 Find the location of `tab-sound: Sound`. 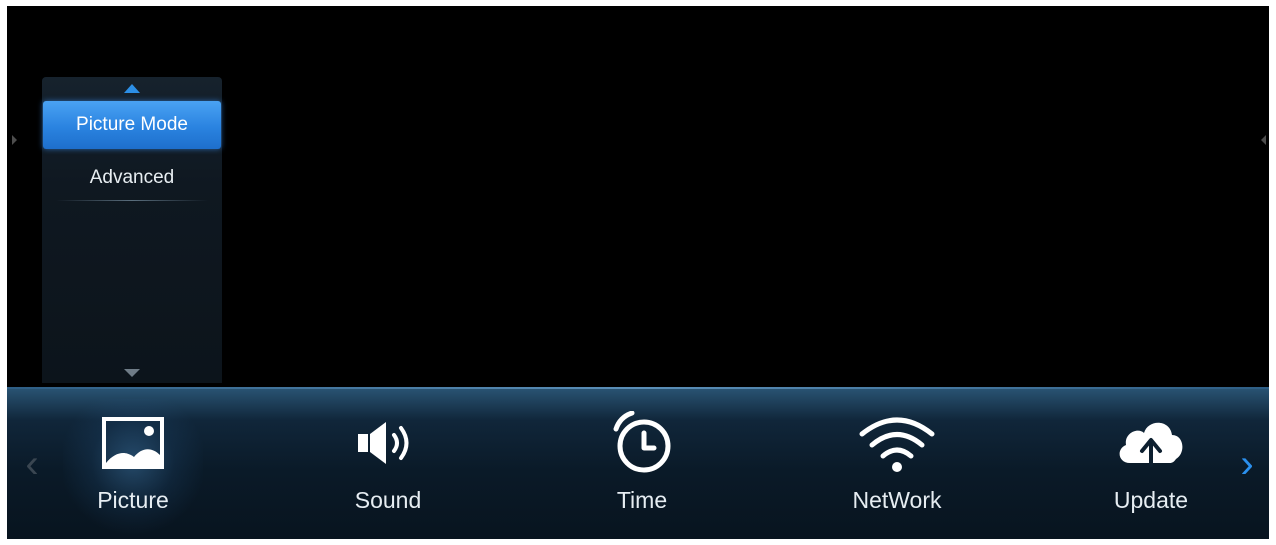

tab-sound: Sound is located at coordinates (388, 465).